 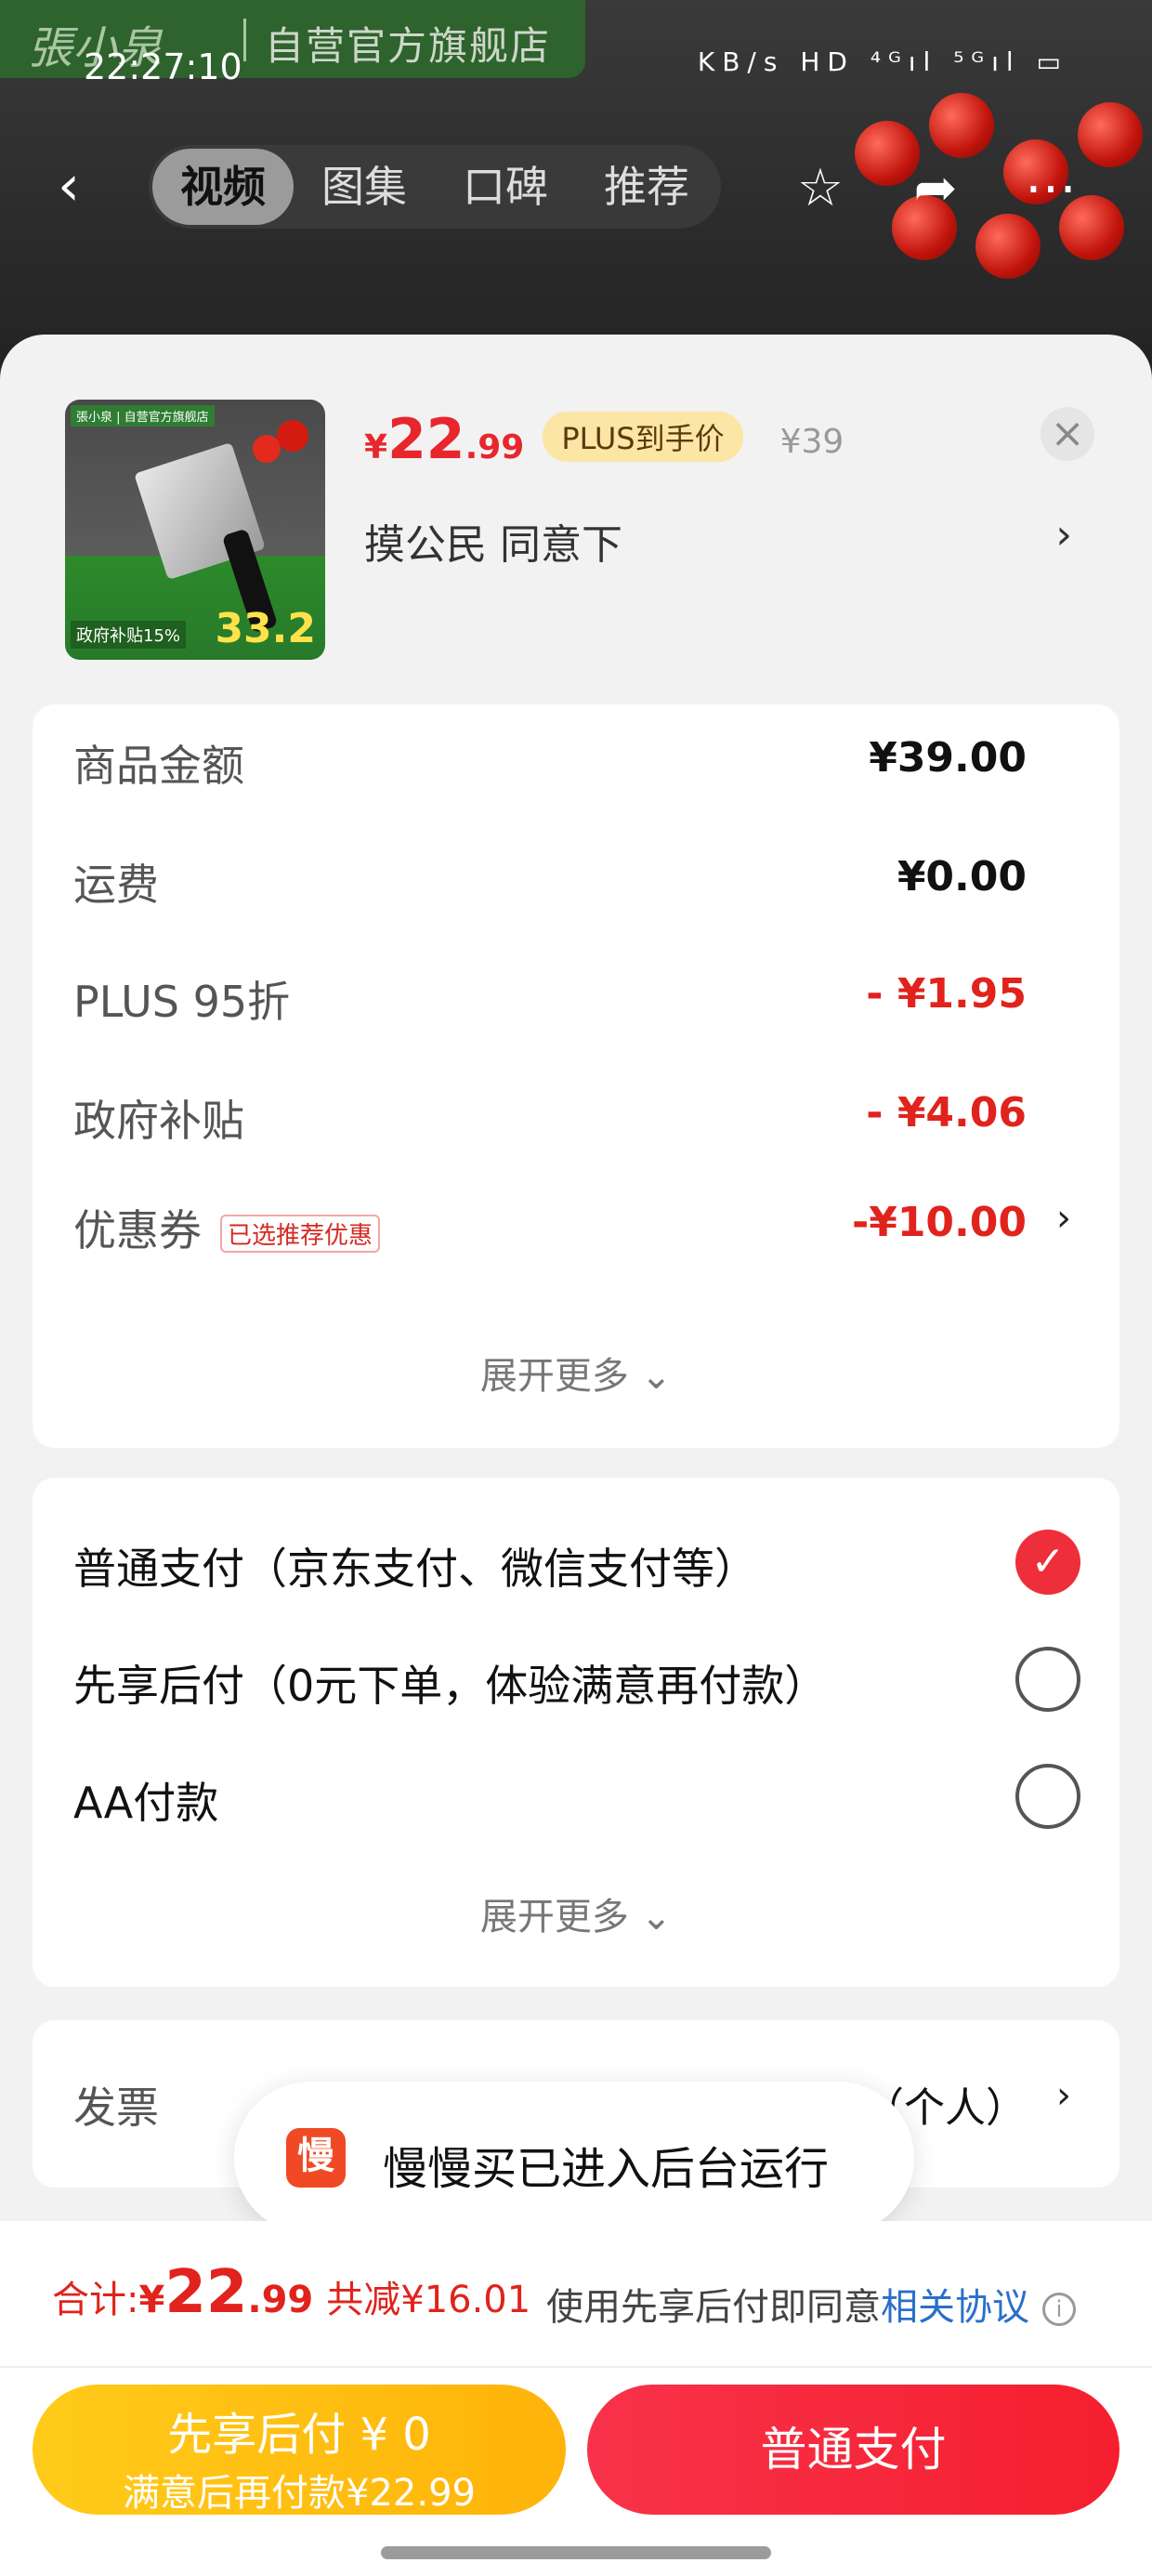 I want to click on home-indicator, so click(x=576, y=2552).